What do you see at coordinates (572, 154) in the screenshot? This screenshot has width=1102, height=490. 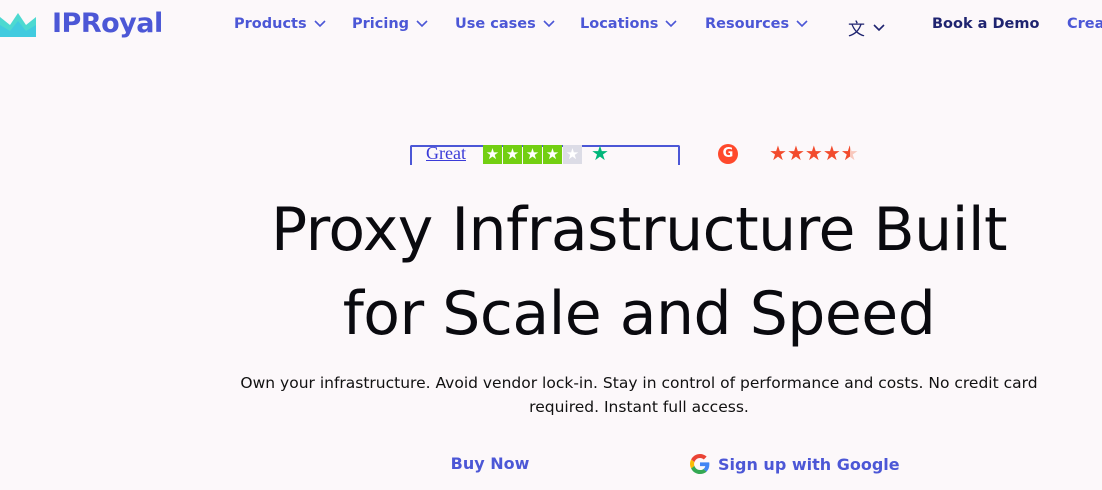 I see `star-empty-icon: ★` at bounding box center [572, 154].